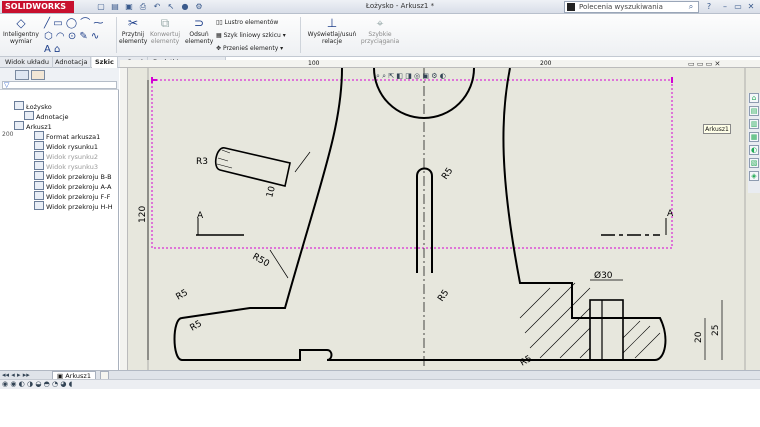  I want to click on restore-icon: ▭, so click(738, 7).